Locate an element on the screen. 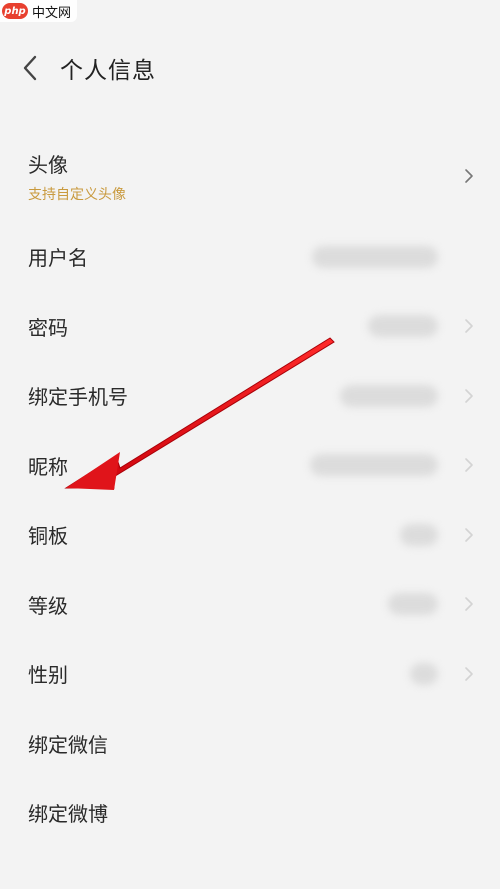 The height and width of the screenshot is (889, 500). username-value-blurred is located at coordinates (375, 256).